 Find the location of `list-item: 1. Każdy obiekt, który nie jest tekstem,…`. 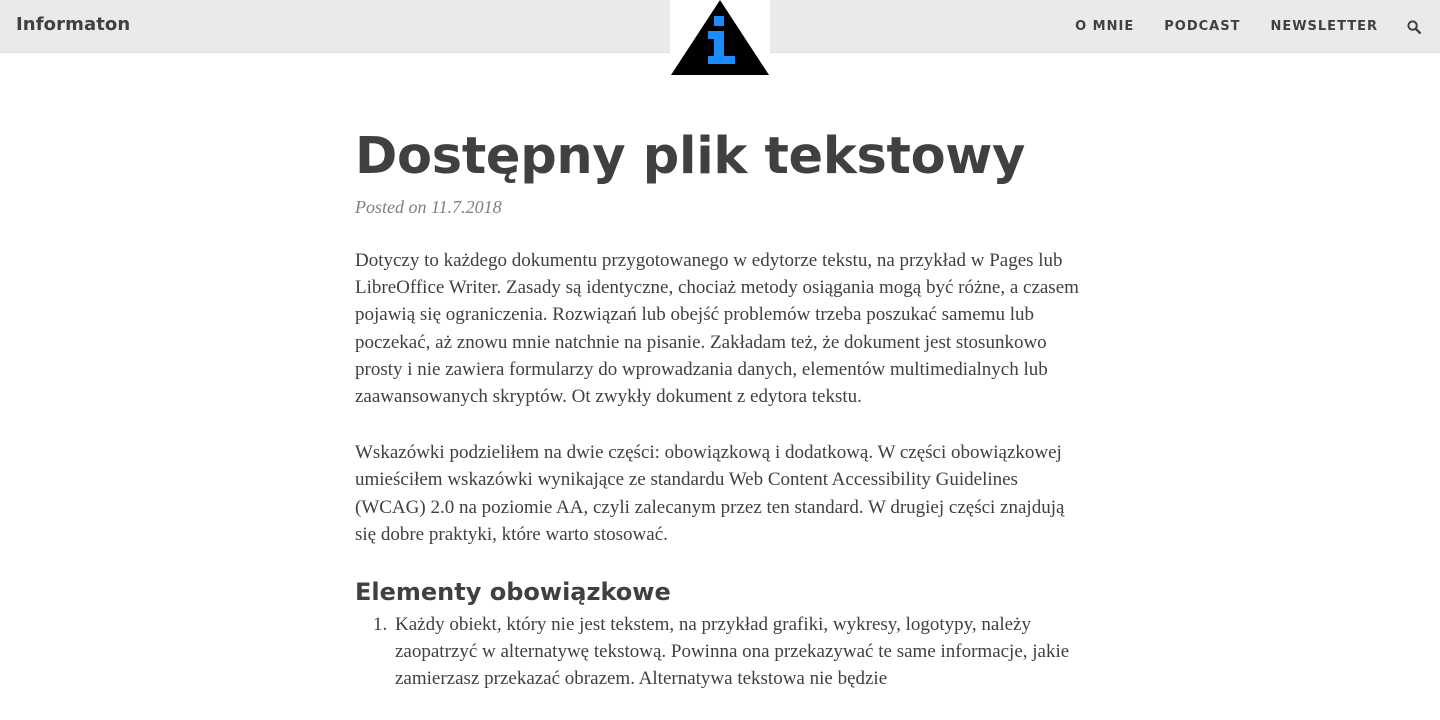

list-item: 1. Każdy obiekt, który nie jest tekstem,… is located at coordinates (720, 651).